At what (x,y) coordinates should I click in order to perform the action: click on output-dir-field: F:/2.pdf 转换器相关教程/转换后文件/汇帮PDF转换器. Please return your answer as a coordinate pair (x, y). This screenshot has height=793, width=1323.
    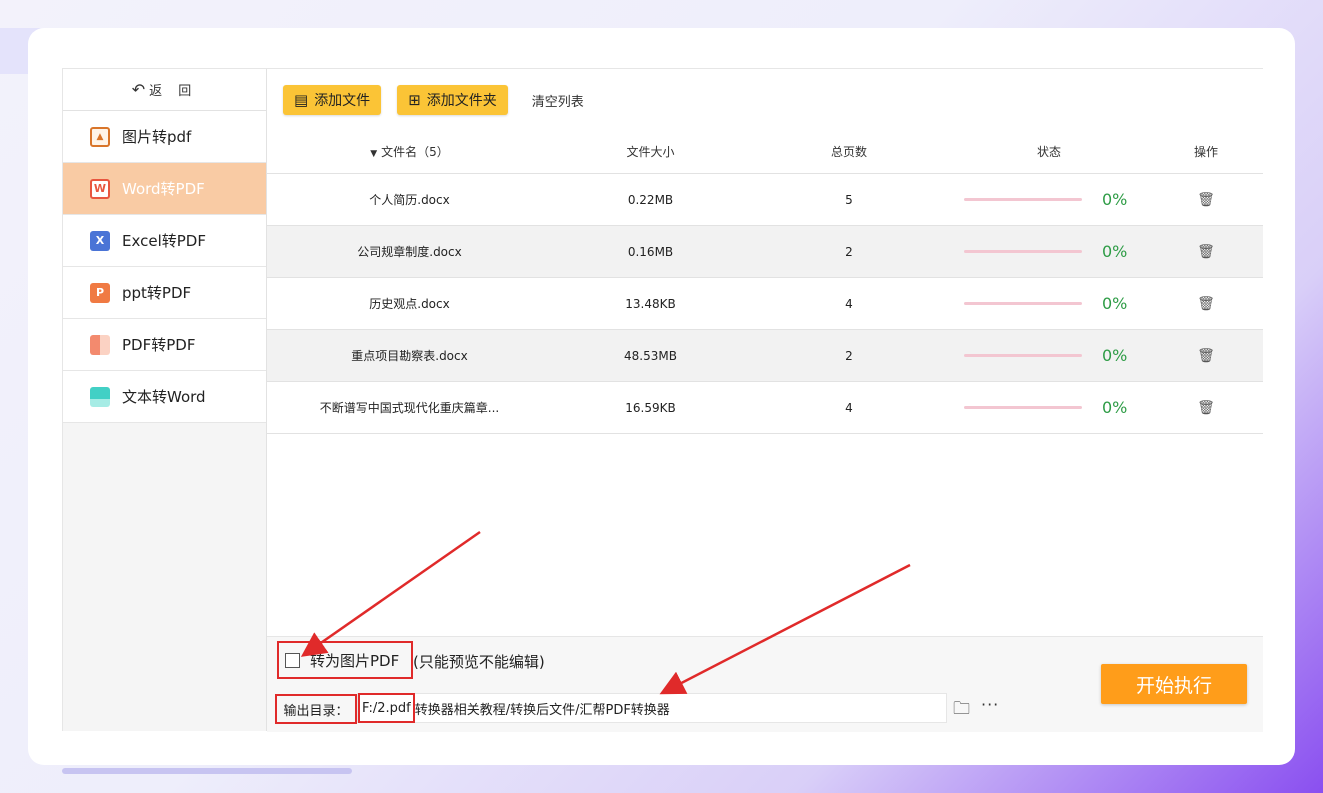
    Looking at the image, I should click on (652, 708).